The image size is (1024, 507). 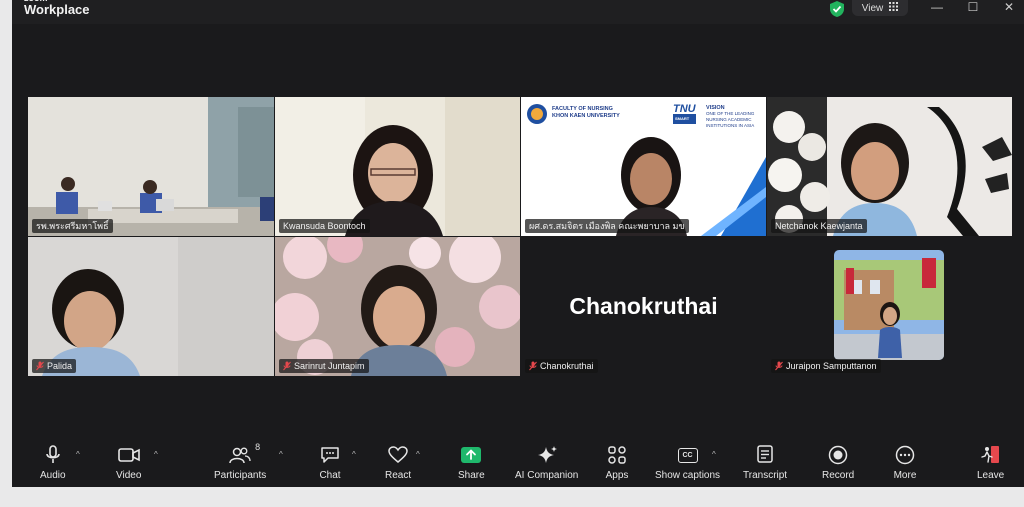 I want to click on participant-name-tag: Netchanok Kaewjanta, so click(x=819, y=226).